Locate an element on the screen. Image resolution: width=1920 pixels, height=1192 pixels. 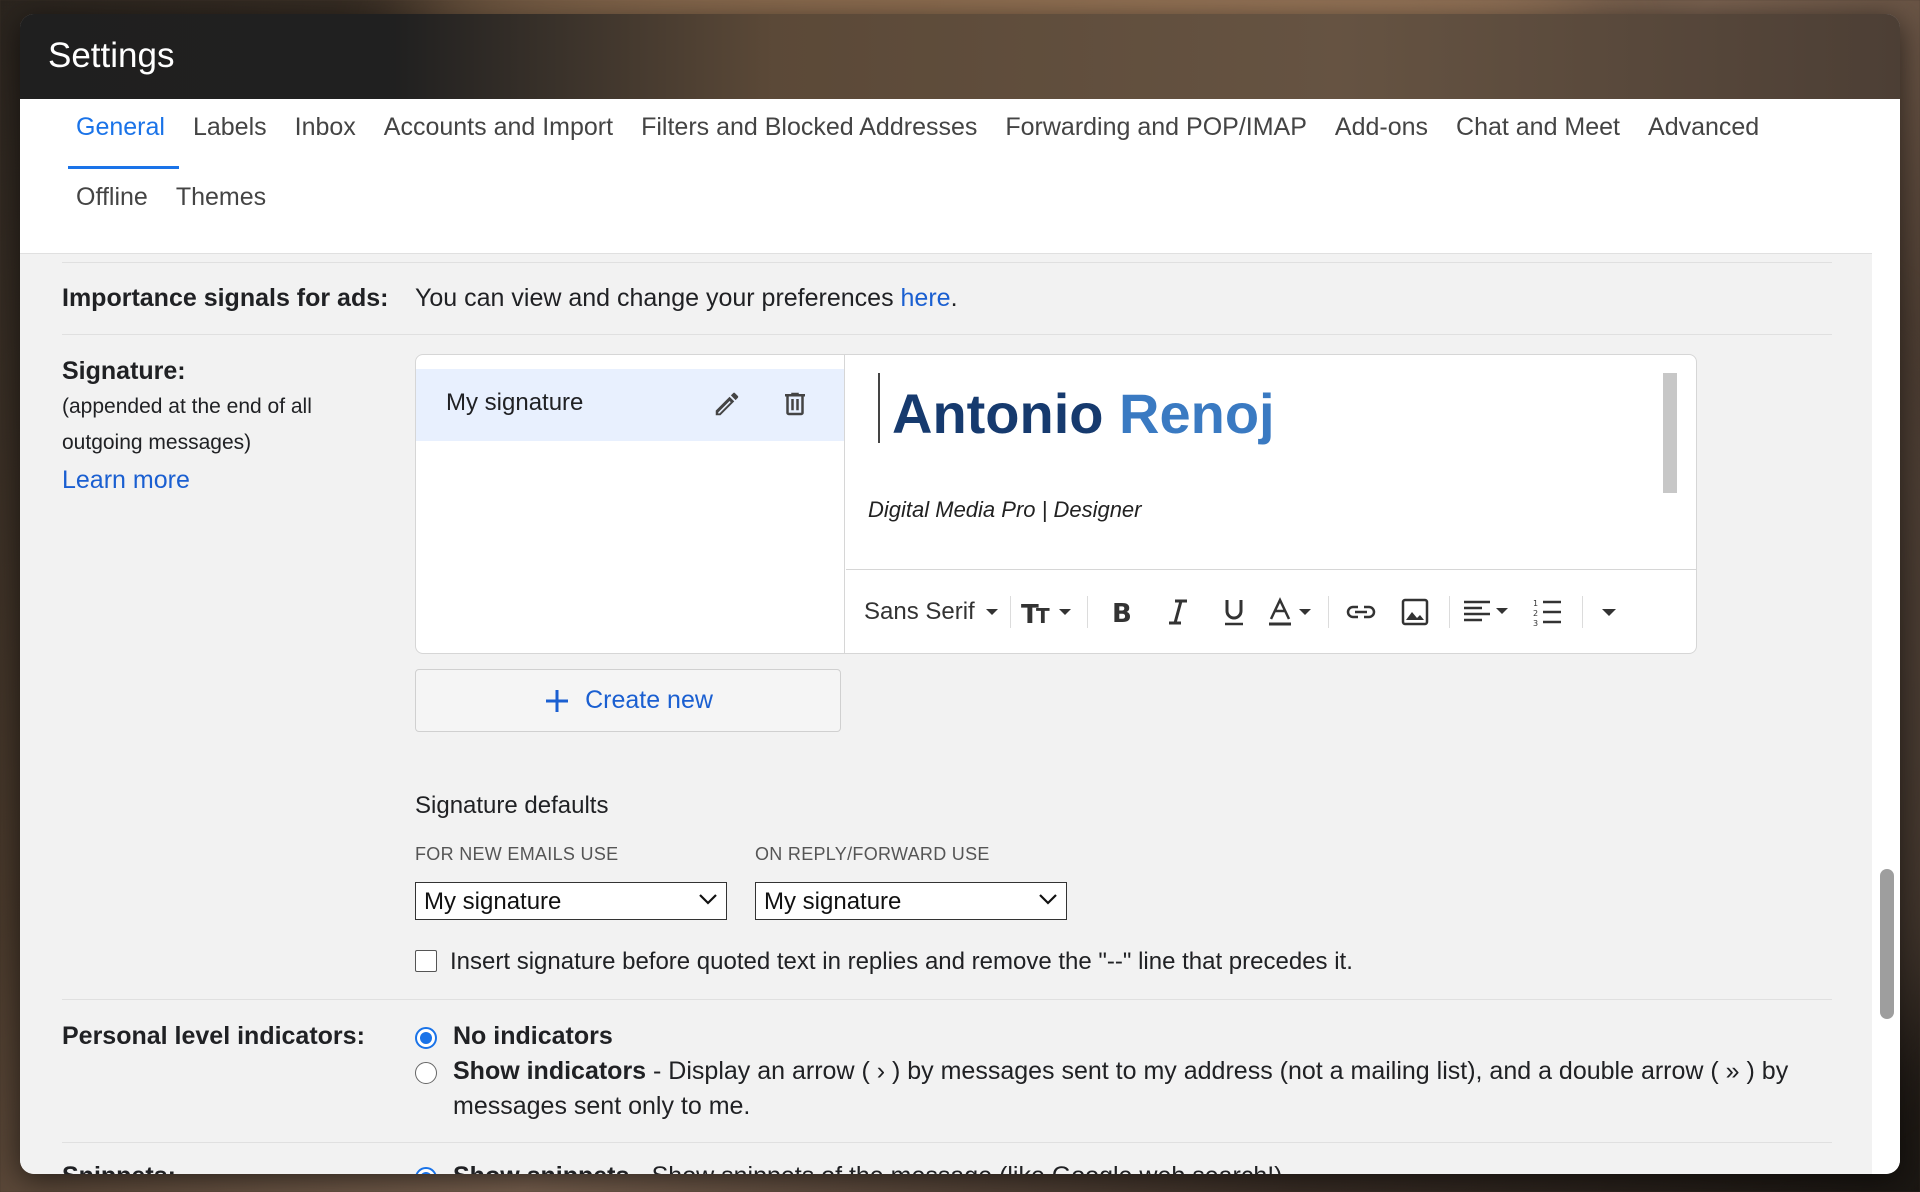
font-dropdown-arrow-icon is located at coordinates (992, 612).